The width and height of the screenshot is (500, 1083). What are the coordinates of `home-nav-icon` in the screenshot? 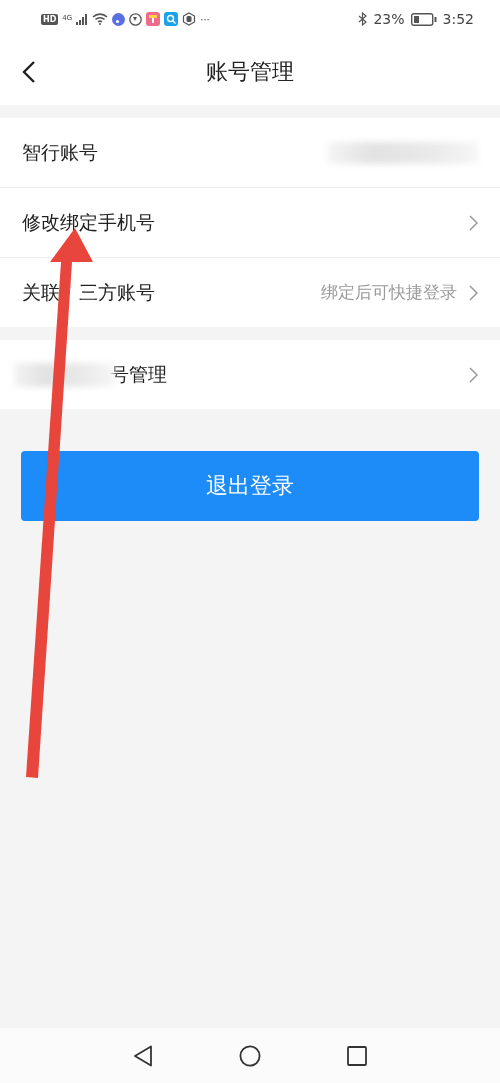 It's located at (250, 1055).